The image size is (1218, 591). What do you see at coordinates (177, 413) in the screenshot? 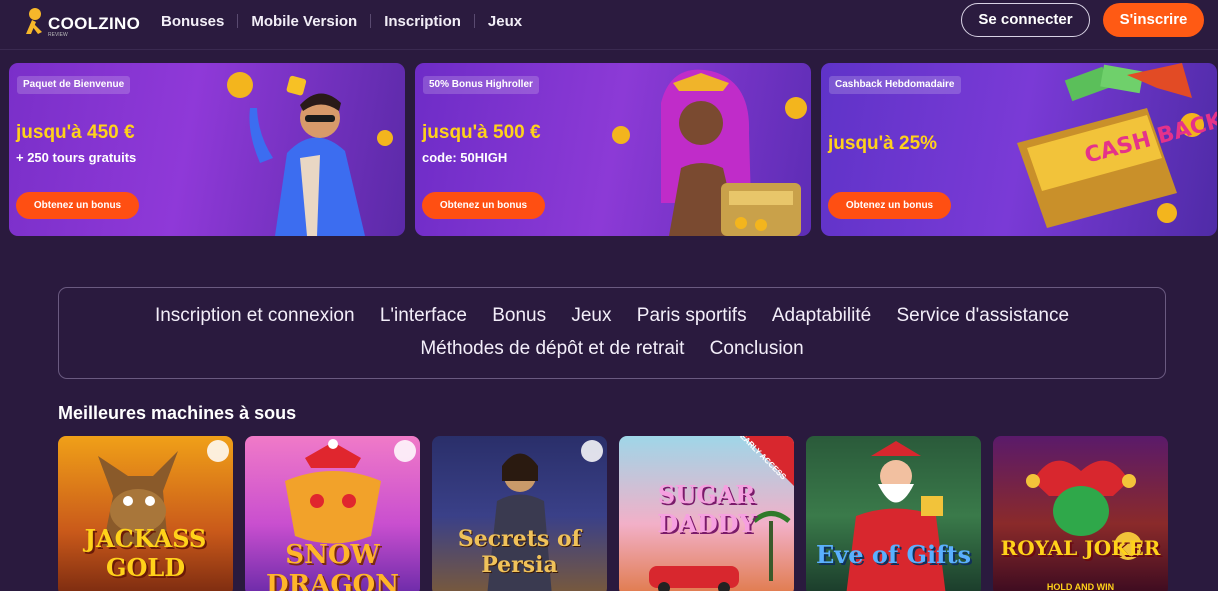
I see `section-title-slots: Meilleures machines à sous` at bounding box center [177, 413].